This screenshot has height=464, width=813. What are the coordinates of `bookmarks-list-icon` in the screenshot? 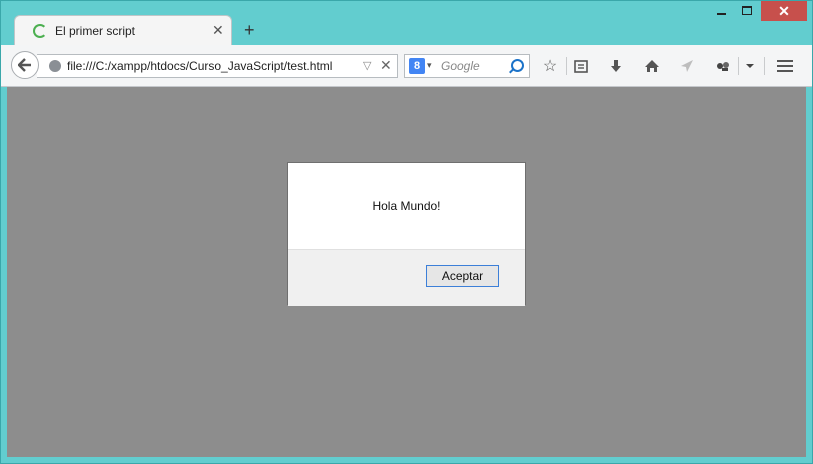 It's located at (581, 66).